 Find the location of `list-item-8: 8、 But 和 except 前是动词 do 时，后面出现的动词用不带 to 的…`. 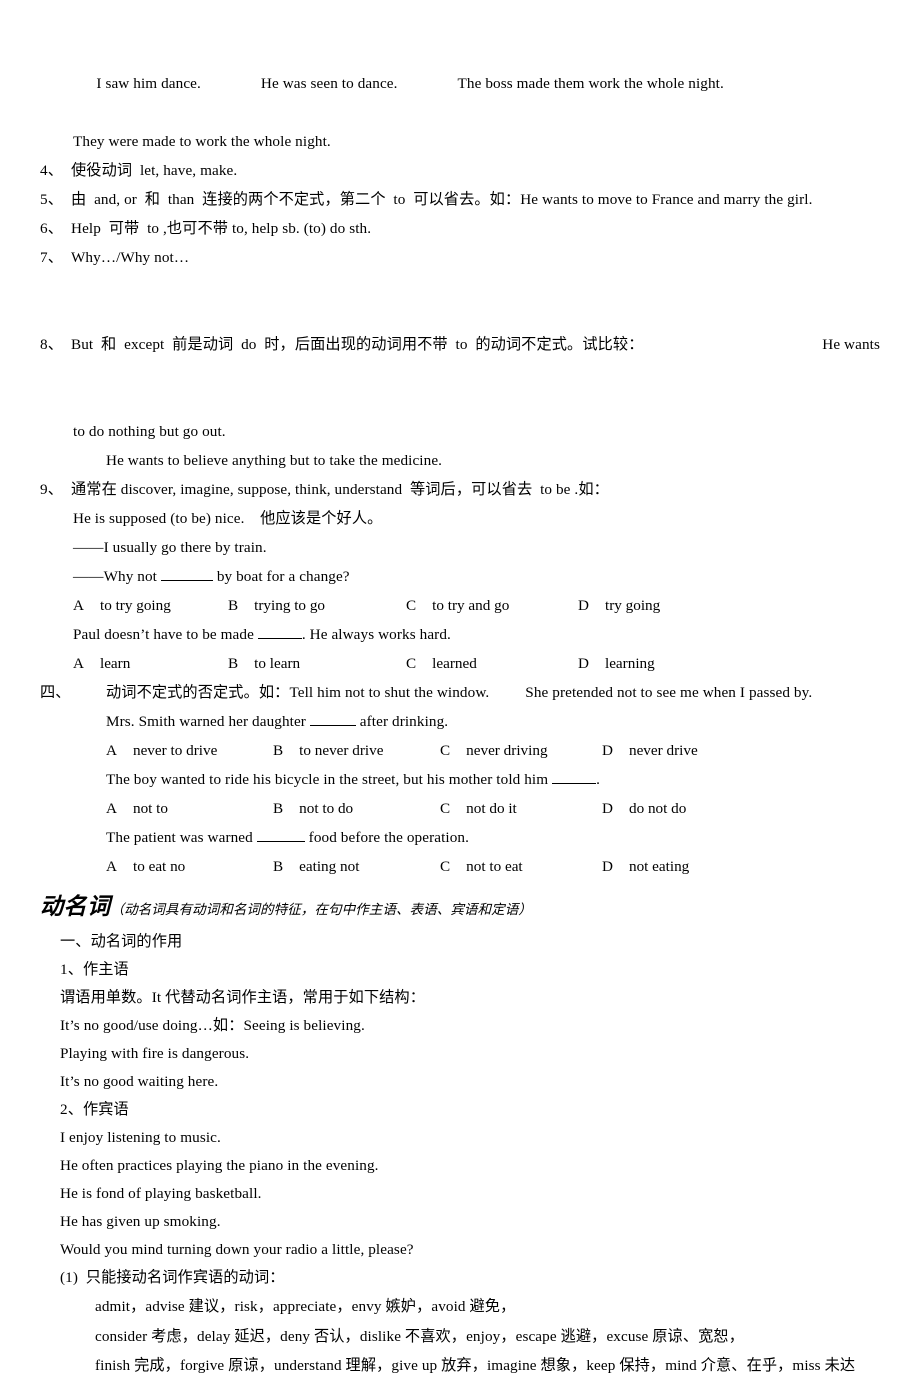

list-item-8: 8、 But 和 except 前是动词 do 时，后面出现的动词用不带 to 的… is located at coordinates (460, 344).